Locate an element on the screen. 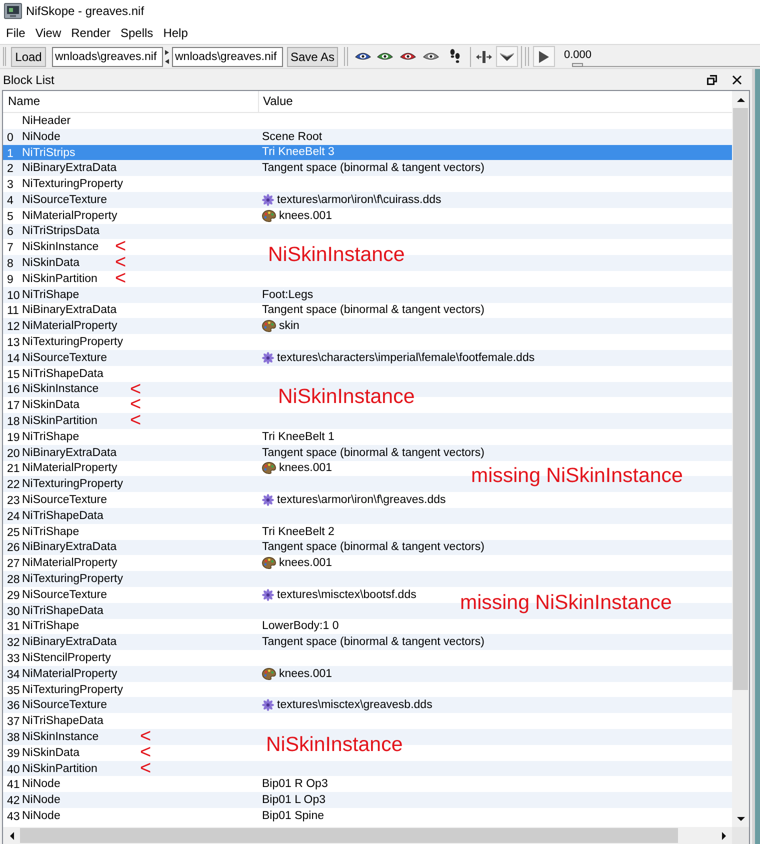 The width and height of the screenshot is (760, 844). view-menu-button is located at coordinates (507, 56).